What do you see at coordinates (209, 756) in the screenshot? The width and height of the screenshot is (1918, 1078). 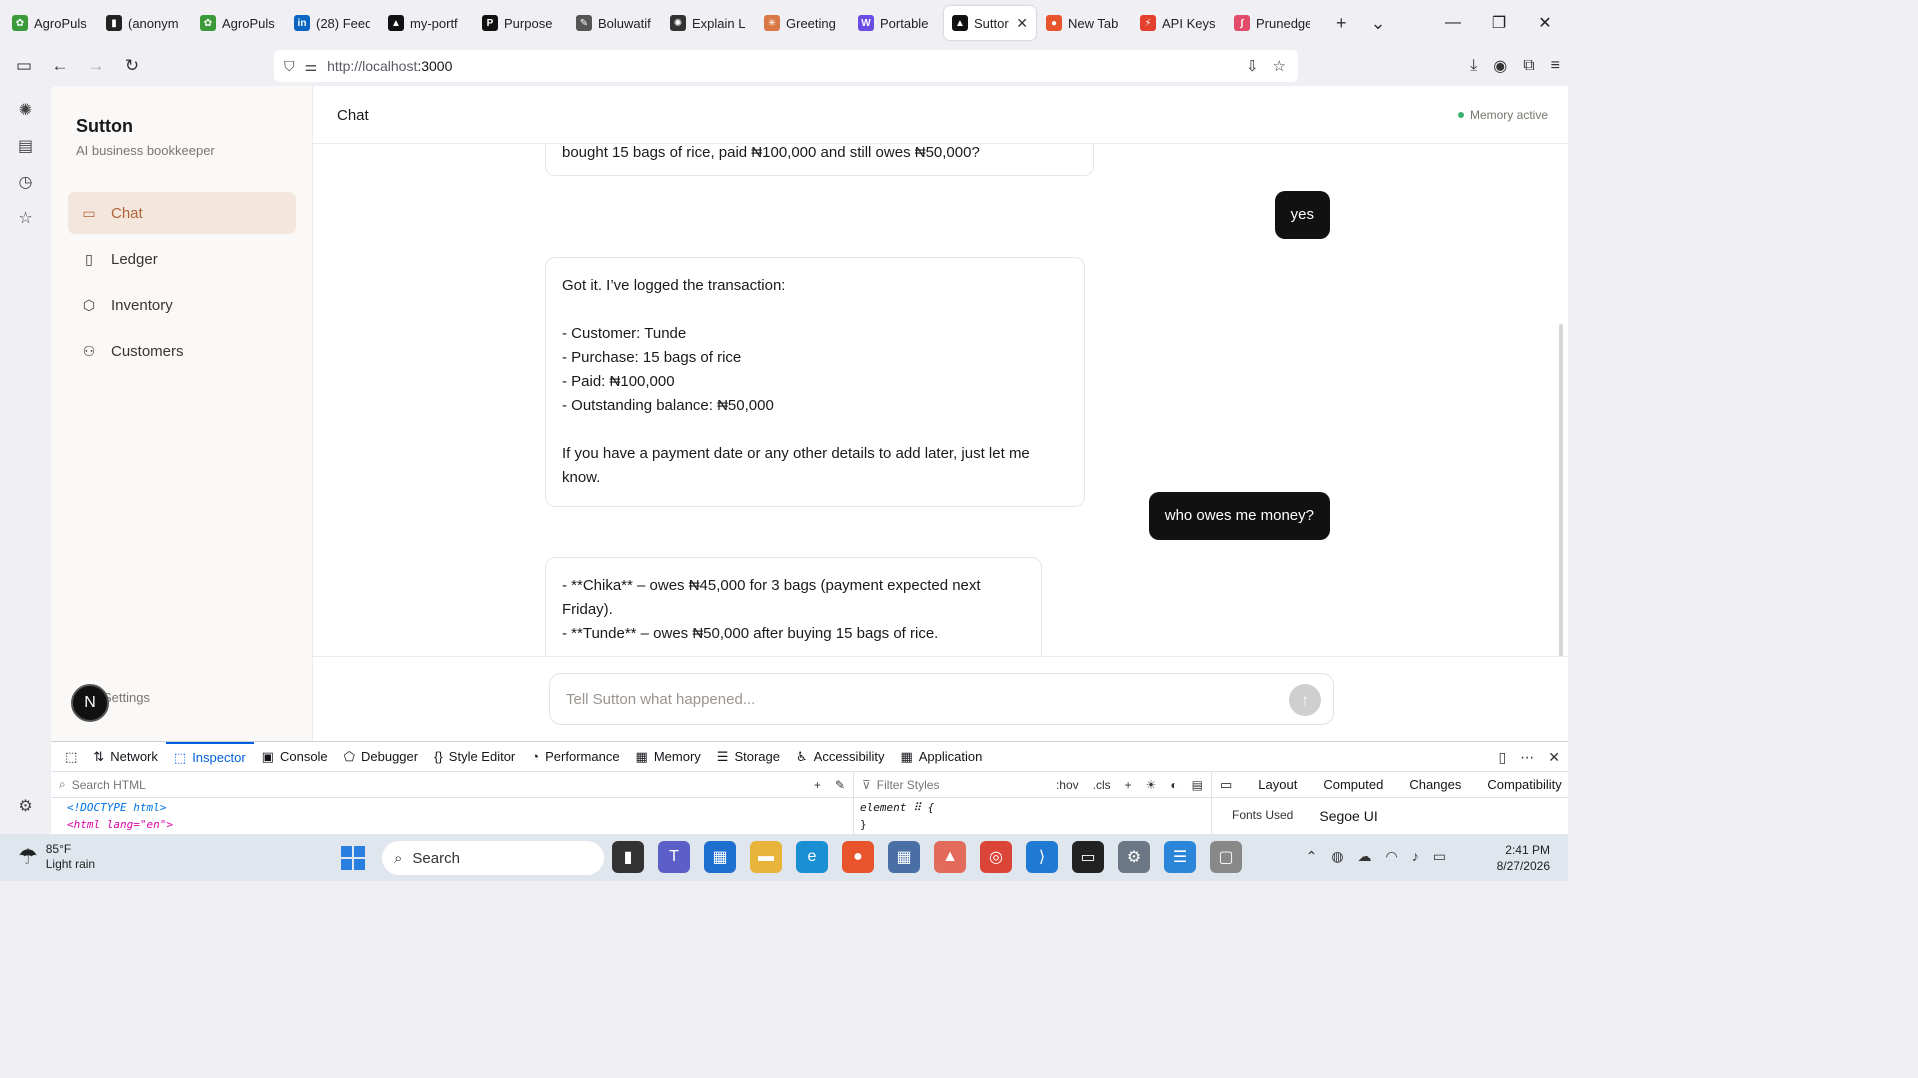 I see `devtools-tab-inspector: ⬚ Inspector` at bounding box center [209, 756].